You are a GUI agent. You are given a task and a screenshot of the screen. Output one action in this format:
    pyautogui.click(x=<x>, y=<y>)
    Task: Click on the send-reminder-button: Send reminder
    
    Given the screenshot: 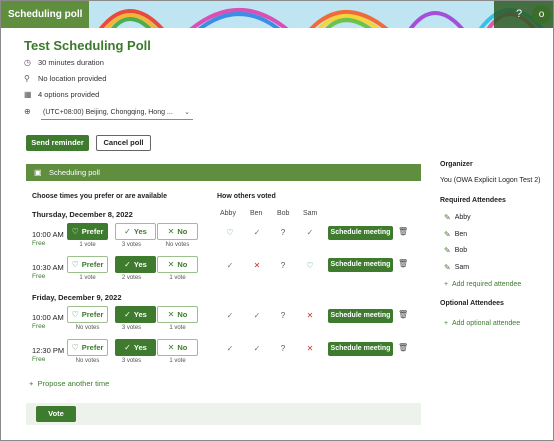 What is the action you would take?
    pyautogui.click(x=57, y=143)
    